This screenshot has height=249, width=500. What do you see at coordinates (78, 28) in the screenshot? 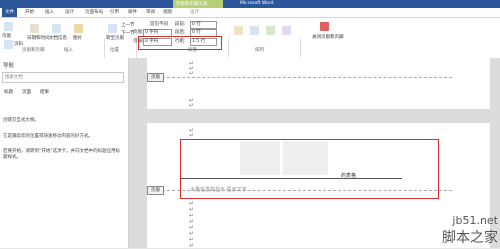
I see `picture-icon` at bounding box center [78, 28].